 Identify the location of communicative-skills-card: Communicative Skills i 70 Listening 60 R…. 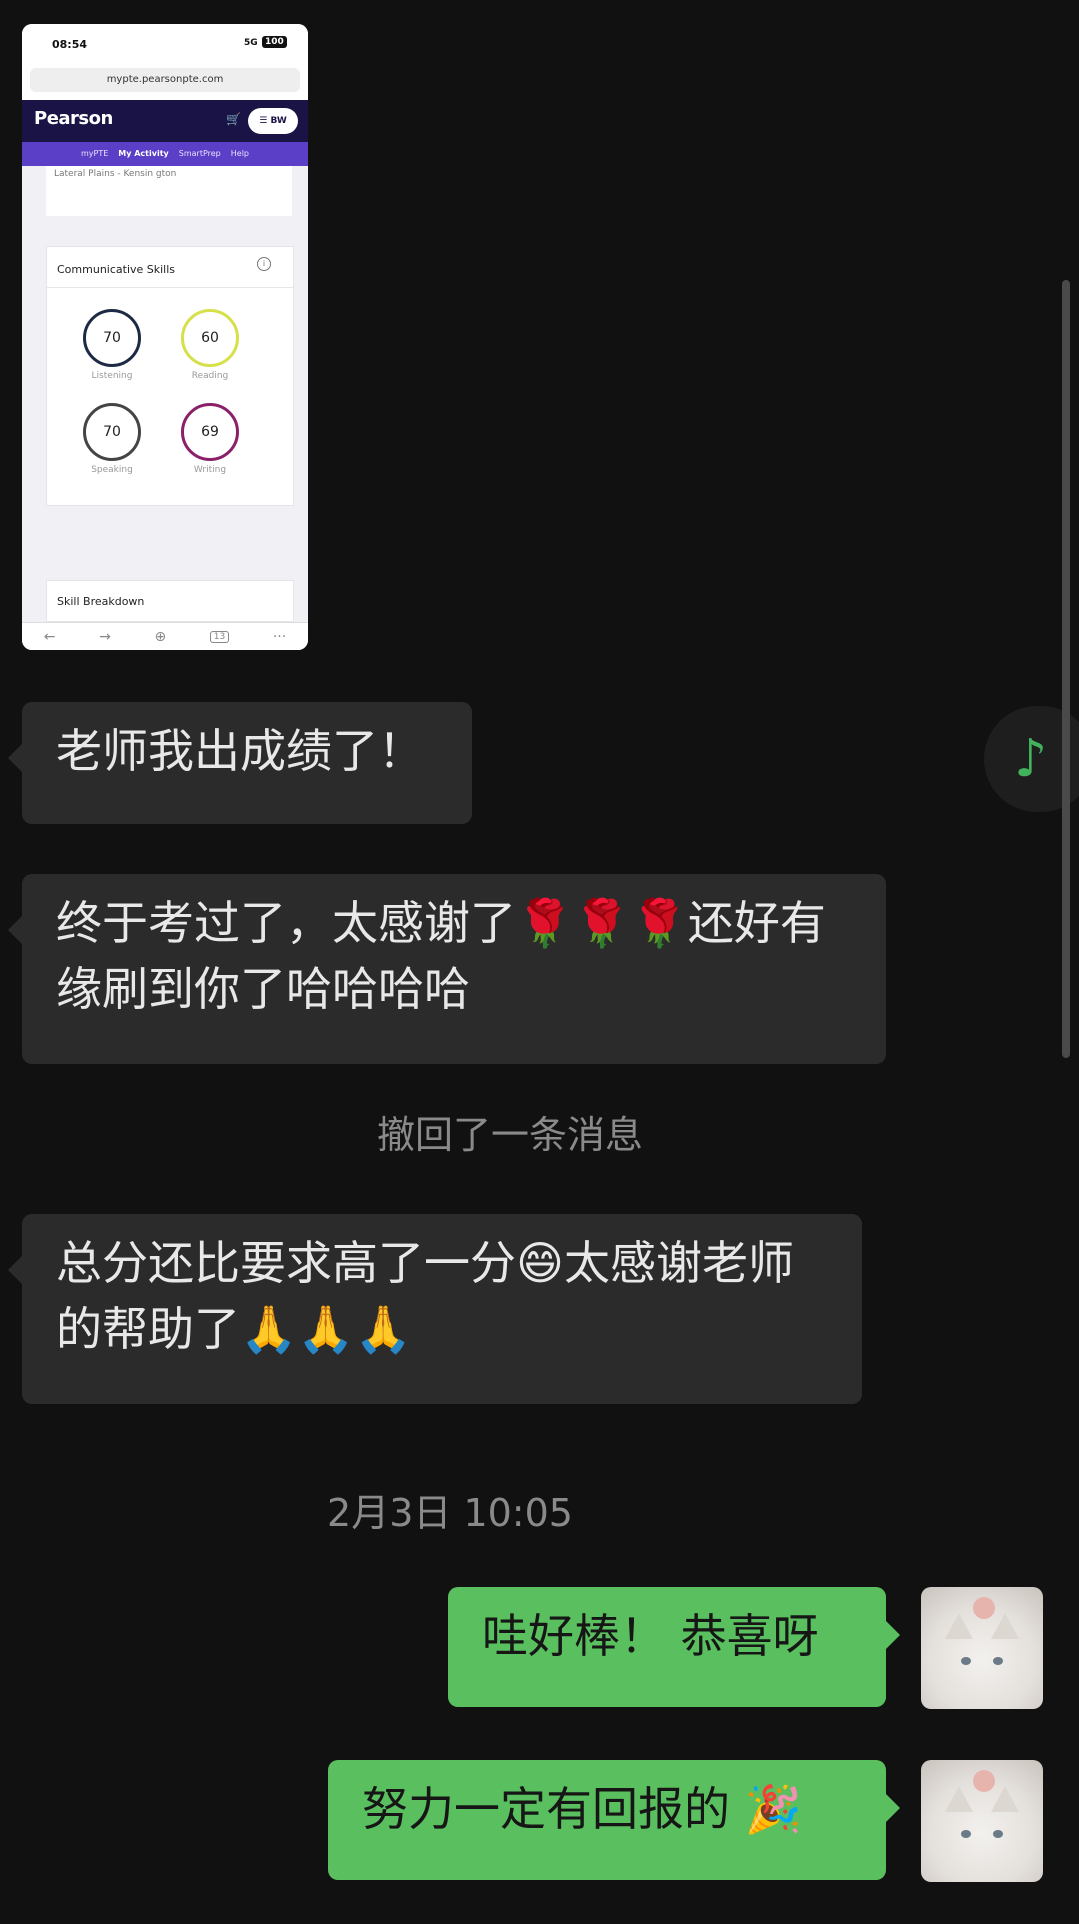
(170, 376).